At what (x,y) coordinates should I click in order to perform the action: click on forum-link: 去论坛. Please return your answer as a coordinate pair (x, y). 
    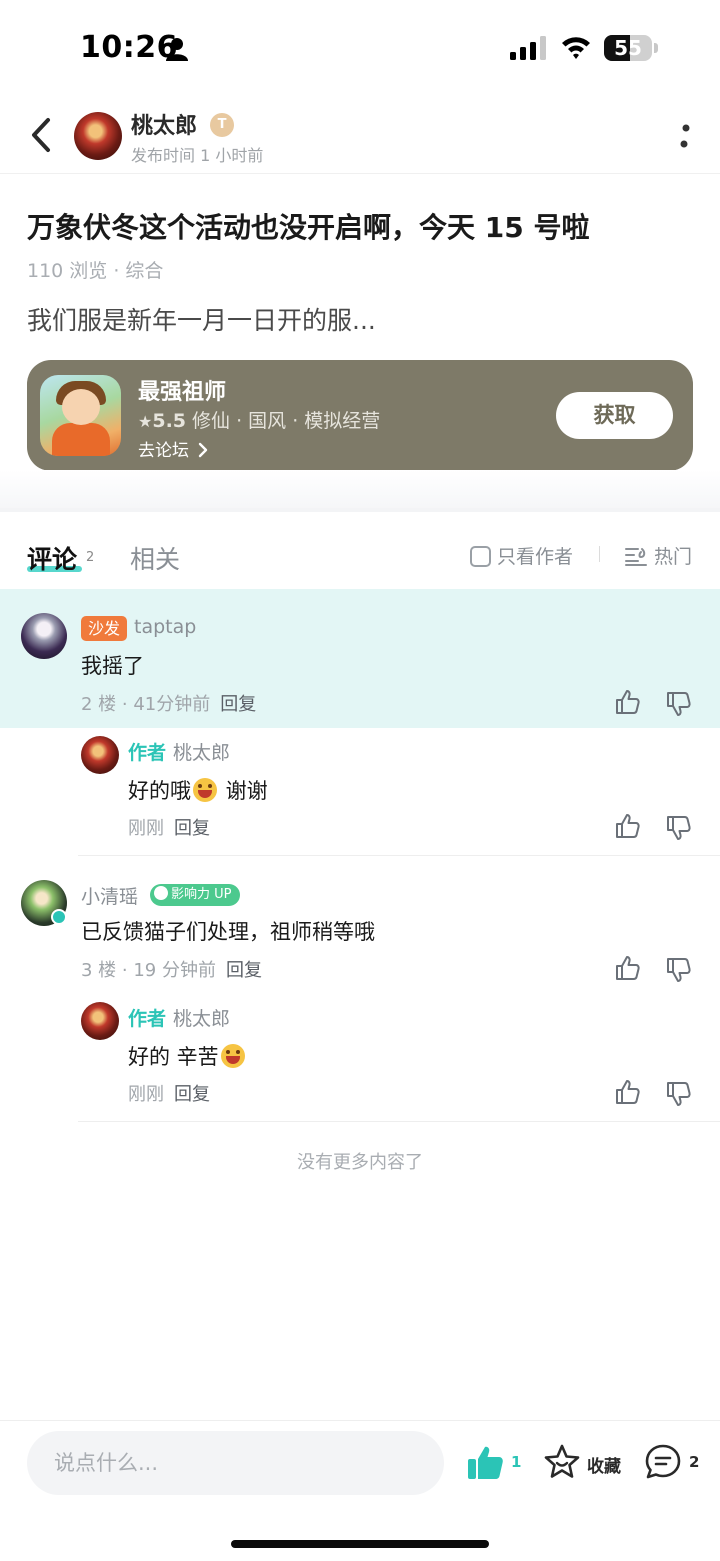
    Looking at the image, I should click on (173, 448).